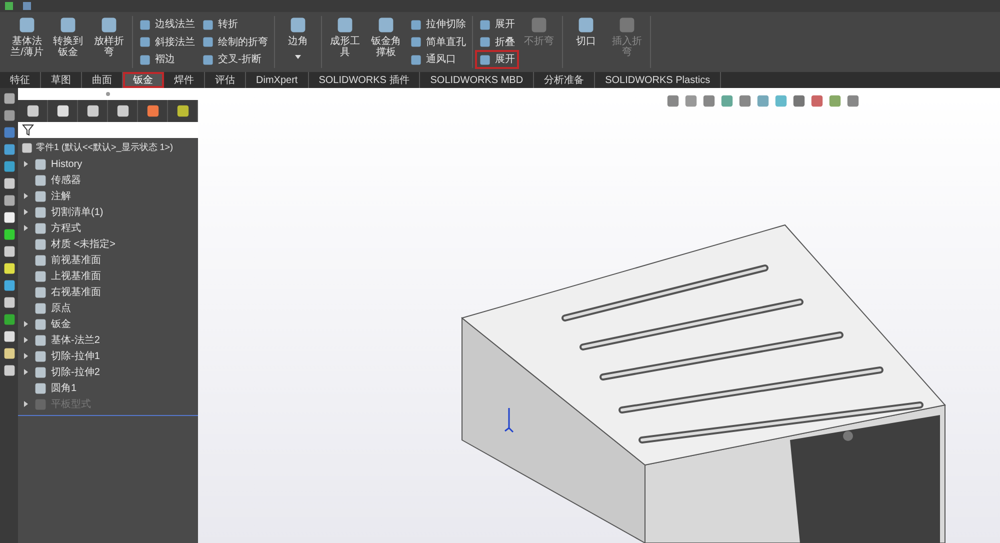 The width and height of the screenshot is (1000, 543). Describe the element at coordinates (235, 59) in the screenshot. I see `ribbon-button: 交叉-折断` at that location.